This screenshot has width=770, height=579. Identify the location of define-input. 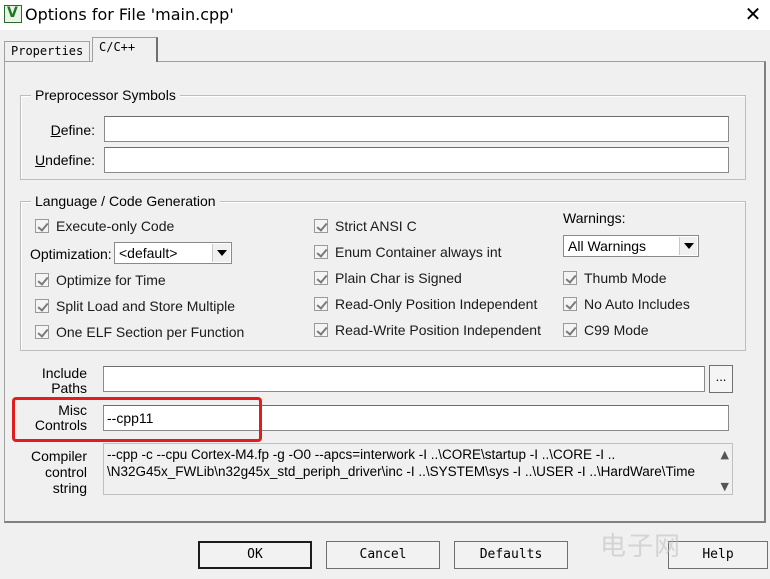
(416, 129).